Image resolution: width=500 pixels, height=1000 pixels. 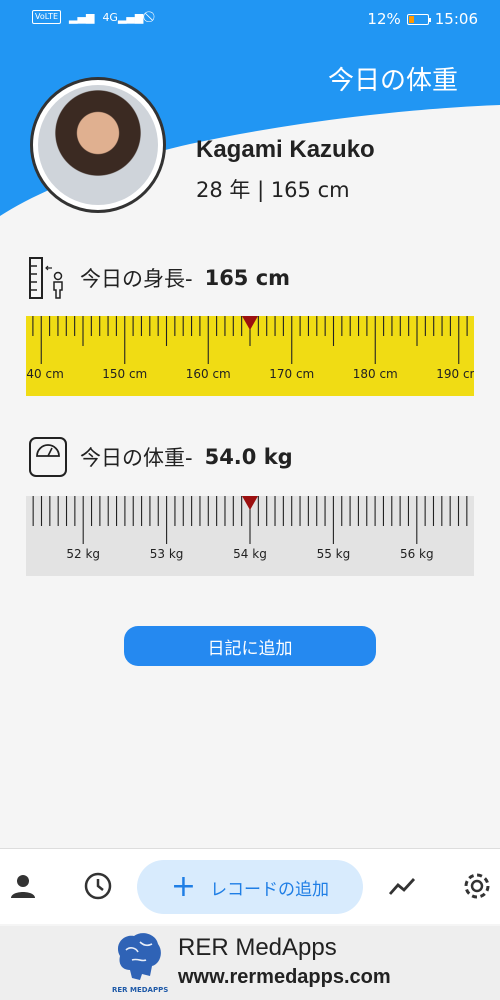 What do you see at coordinates (248, 457) in the screenshot?
I see `weight-value: 54.0 kg` at bounding box center [248, 457].